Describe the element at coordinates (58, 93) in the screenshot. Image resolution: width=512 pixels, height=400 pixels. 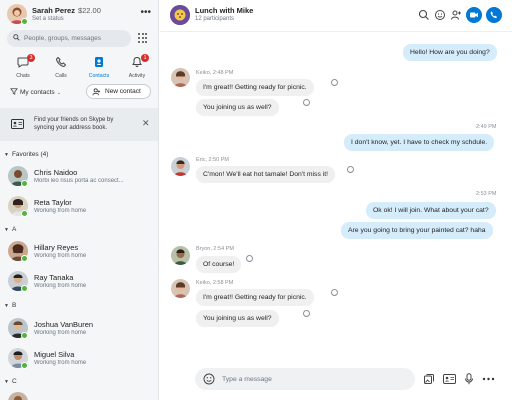
I see `chevron-down-icon: ⌄` at that location.